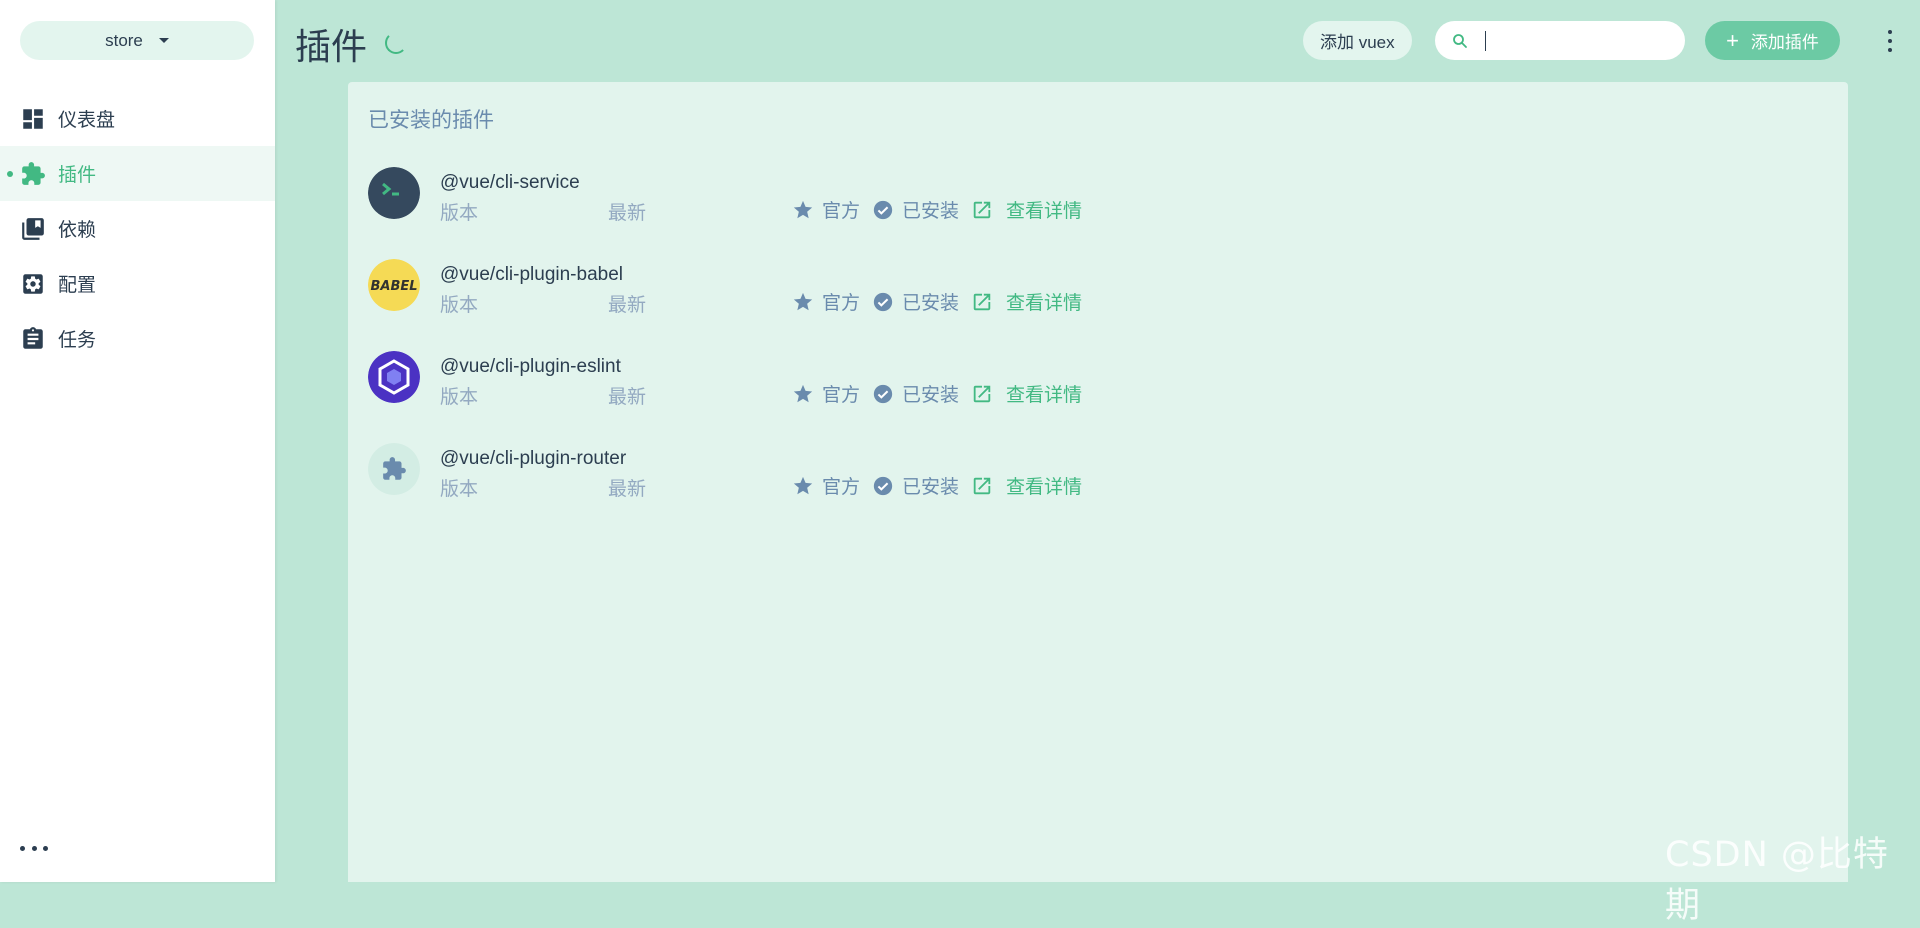  I want to click on plugin-item: @vue/cli-plugin-router 版本 最新 官方 已安装 查看详情, so click(968, 489).